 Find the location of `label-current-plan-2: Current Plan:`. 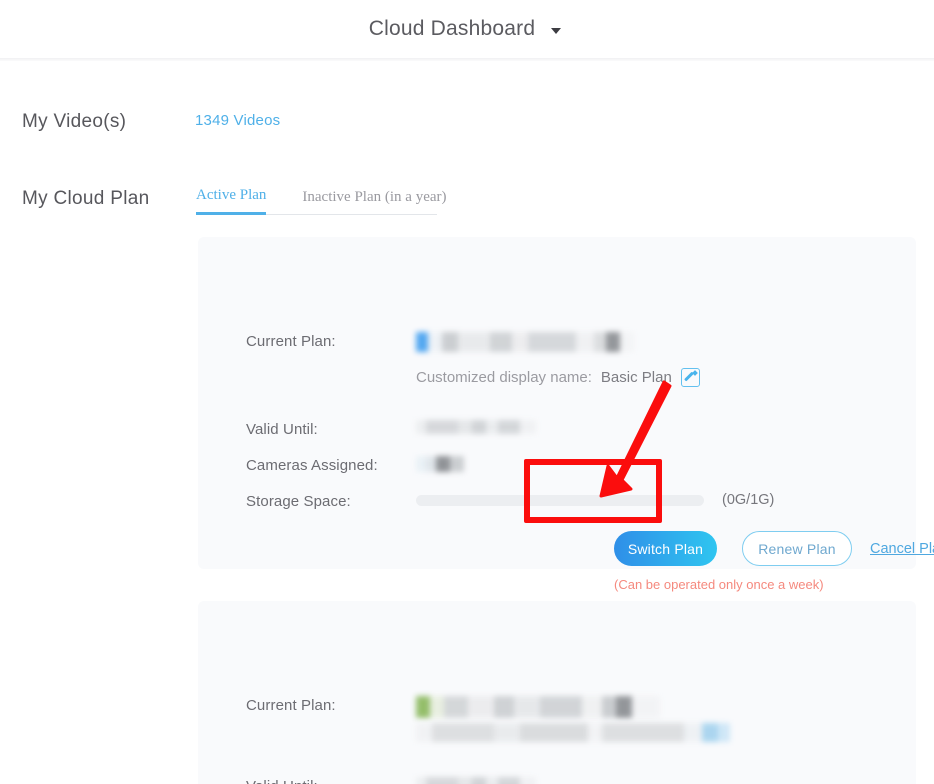

label-current-plan-2: Current Plan: is located at coordinates (291, 705).